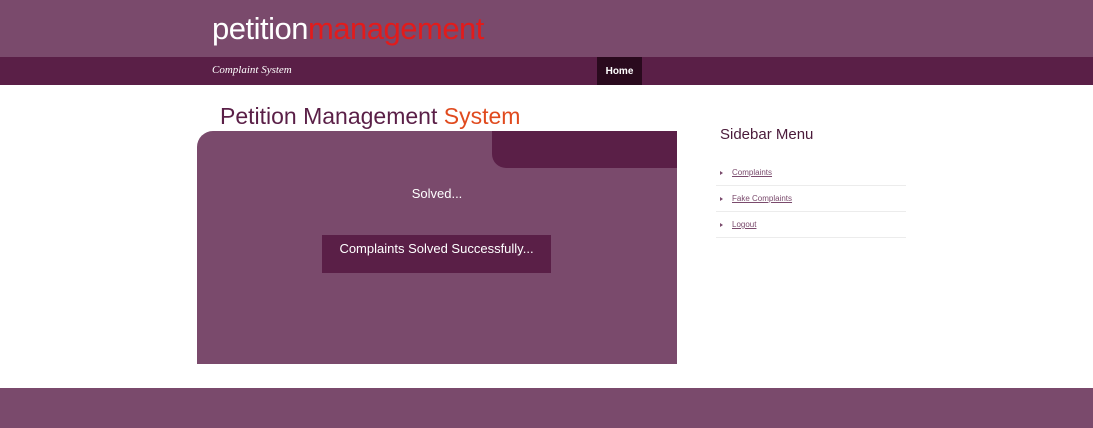 This screenshot has height=428, width=1093. What do you see at coordinates (482, 116) in the screenshot?
I see `page-title-accent: System` at bounding box center [482, 116].